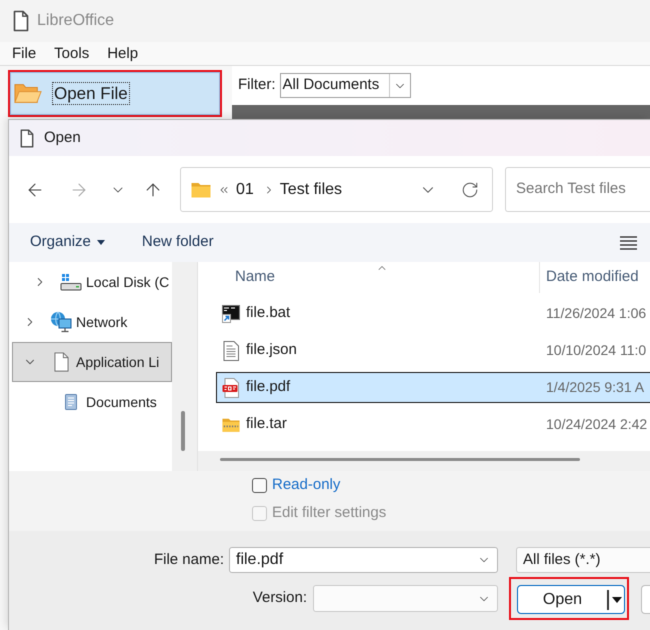  What do you see at coordinates (259, 485) in the screenshot?
I see `checkbox` at bounding box center [259, 485].